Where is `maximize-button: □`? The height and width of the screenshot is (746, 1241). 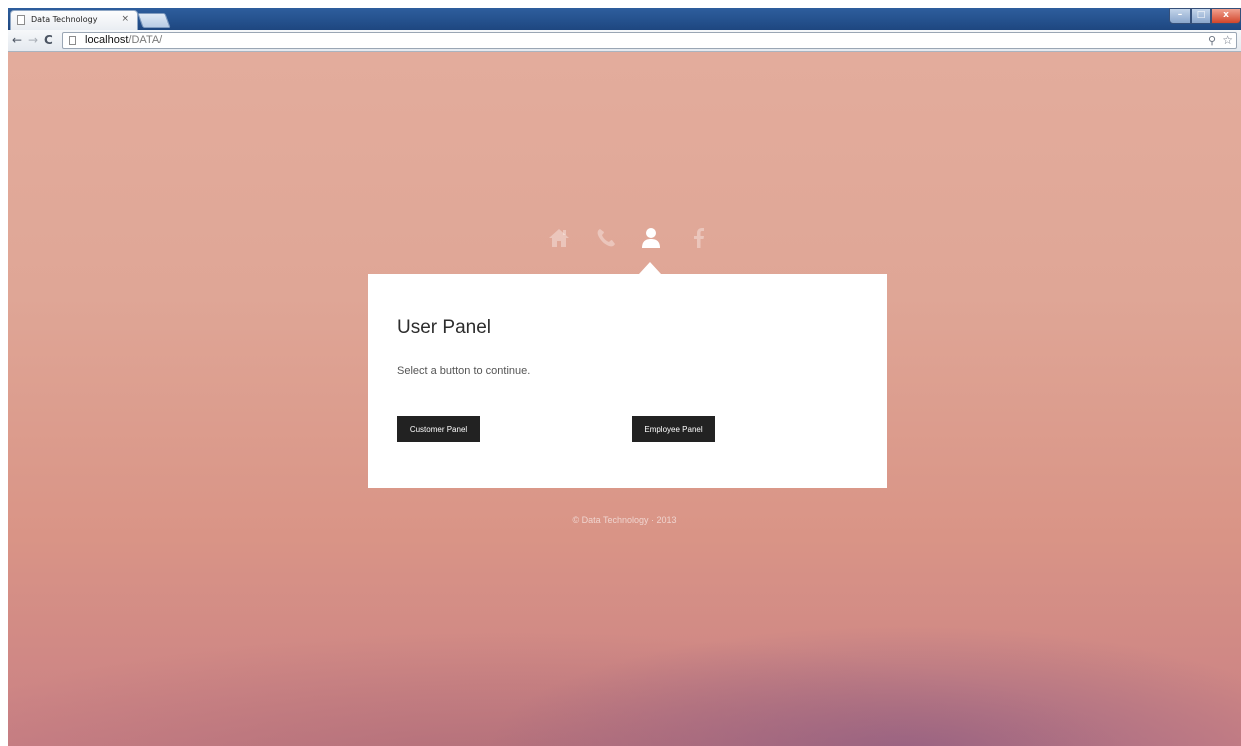
maximize-button: □ is located at coordinates (1201, 16).